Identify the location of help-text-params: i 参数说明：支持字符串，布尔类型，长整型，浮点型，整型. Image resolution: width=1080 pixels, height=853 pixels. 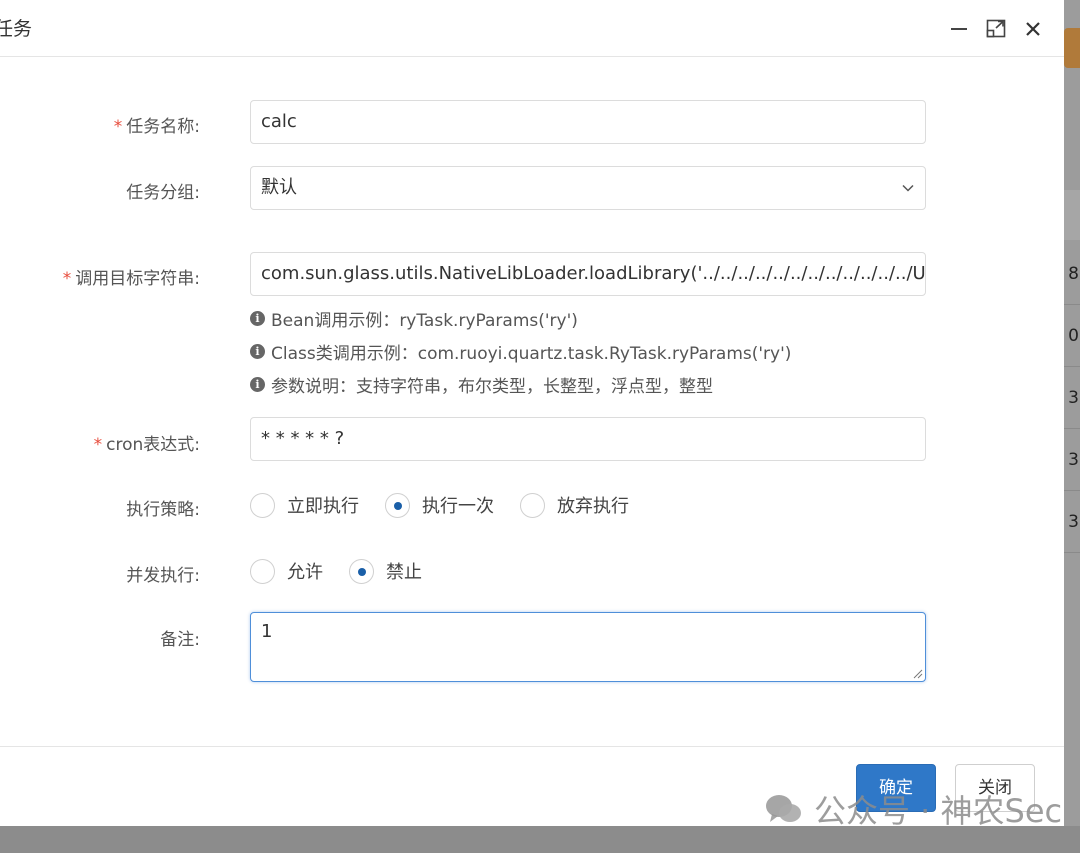
(481, 384).